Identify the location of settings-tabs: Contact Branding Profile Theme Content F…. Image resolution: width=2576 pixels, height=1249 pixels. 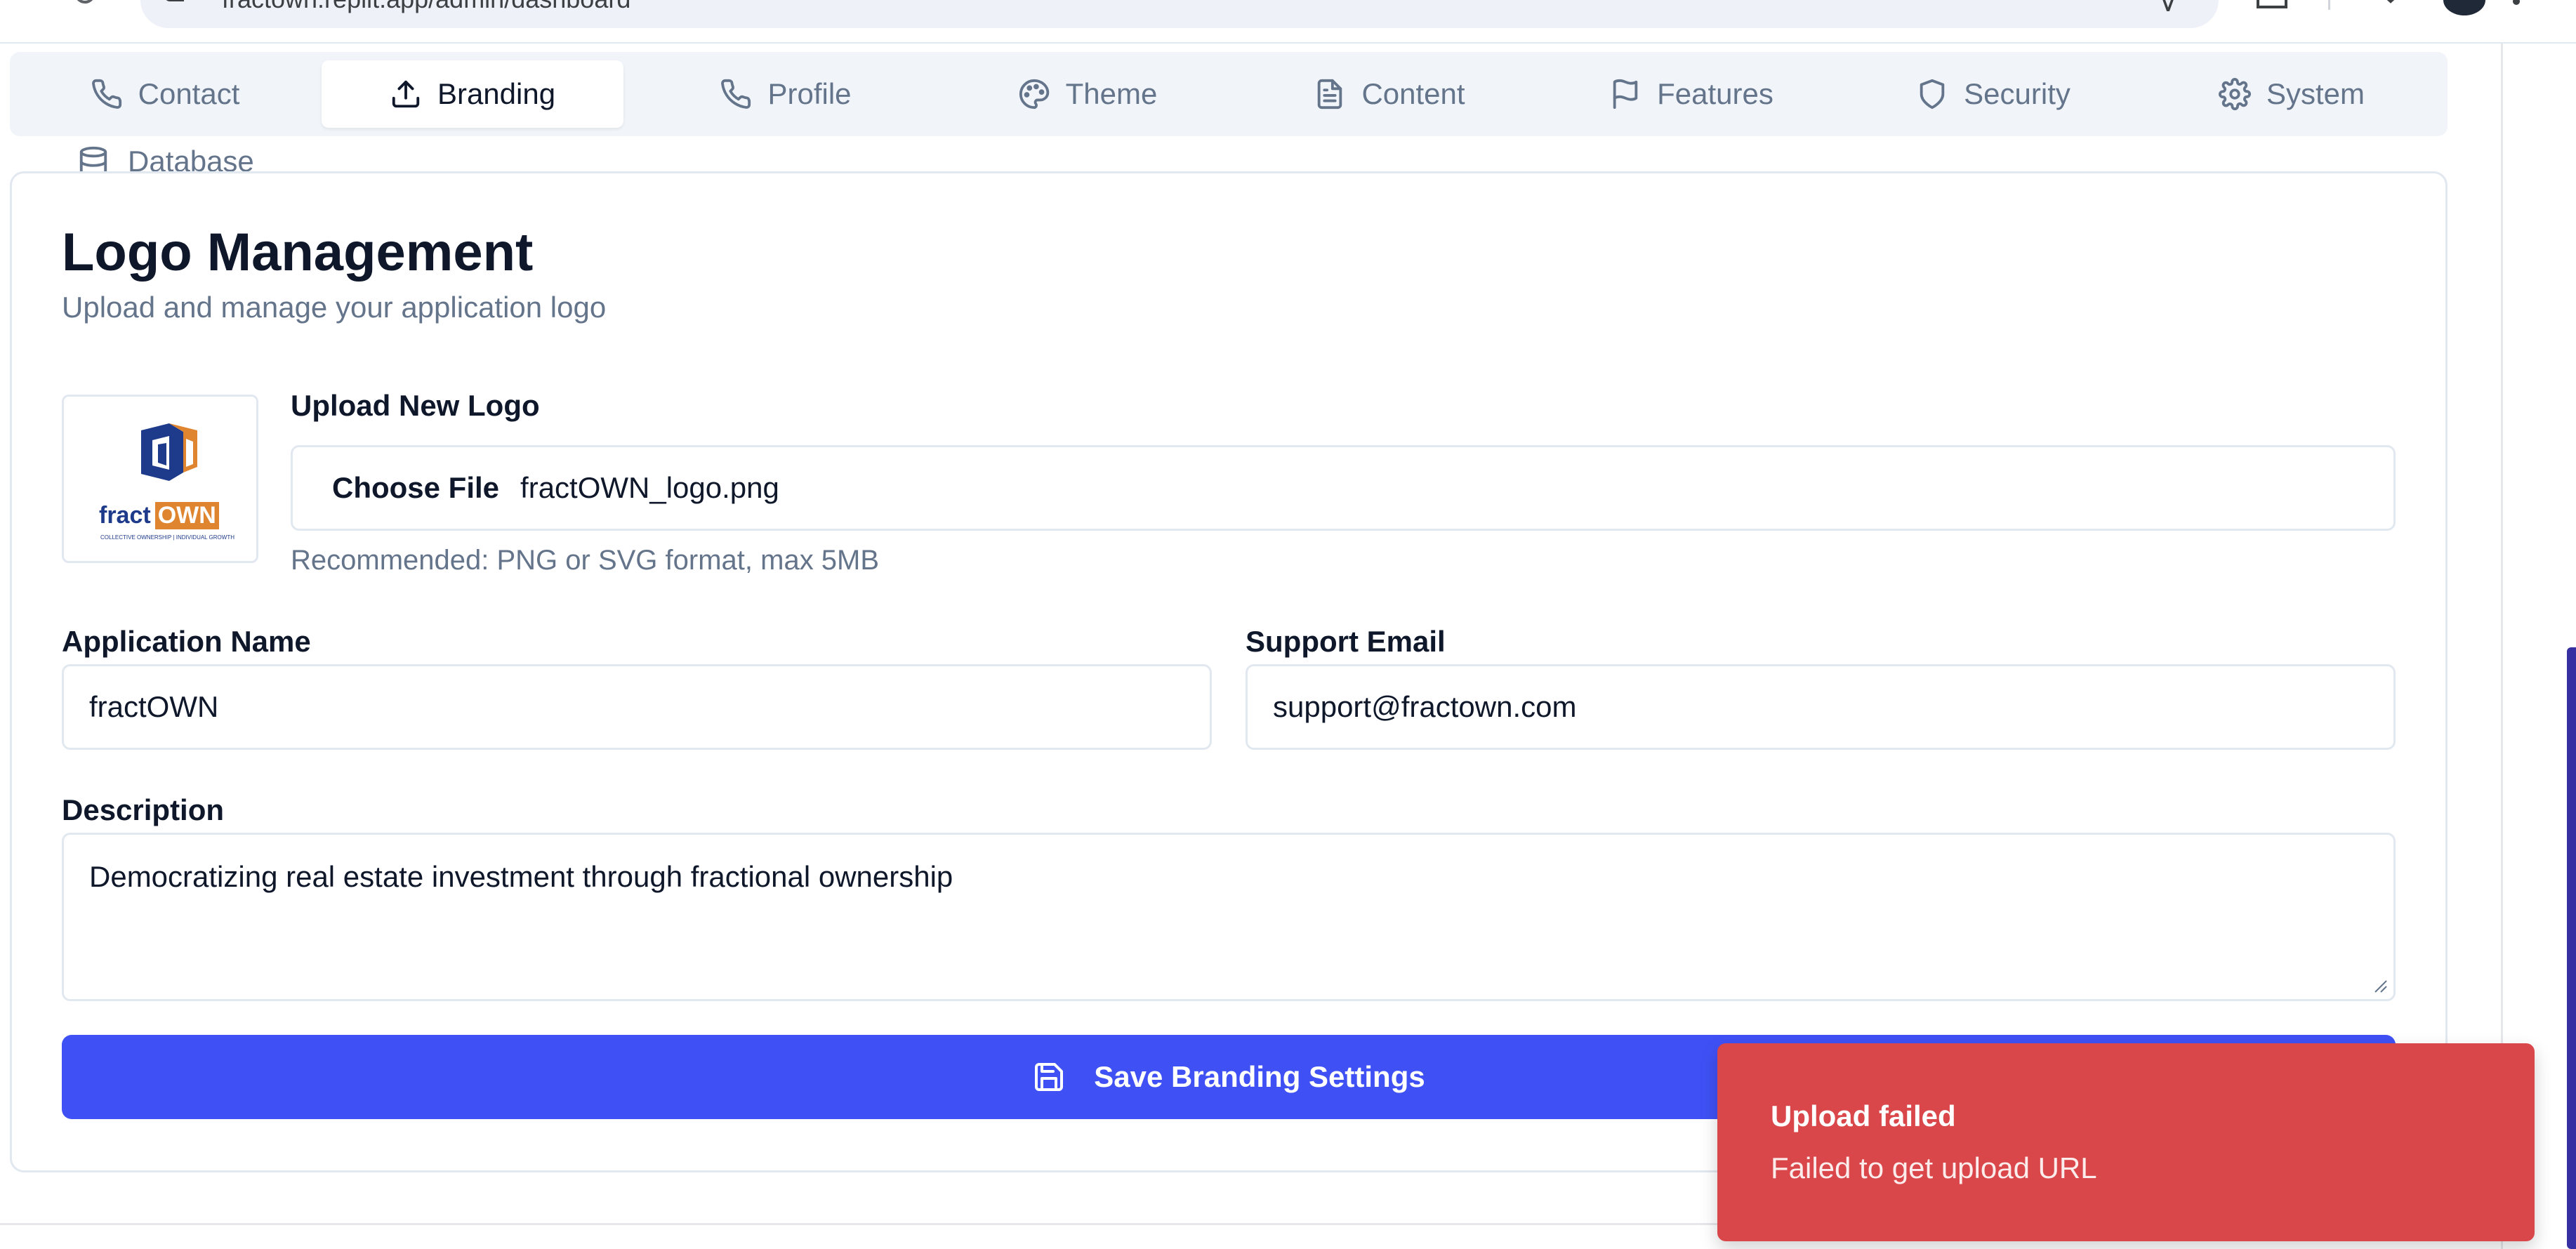
(1229, 94).